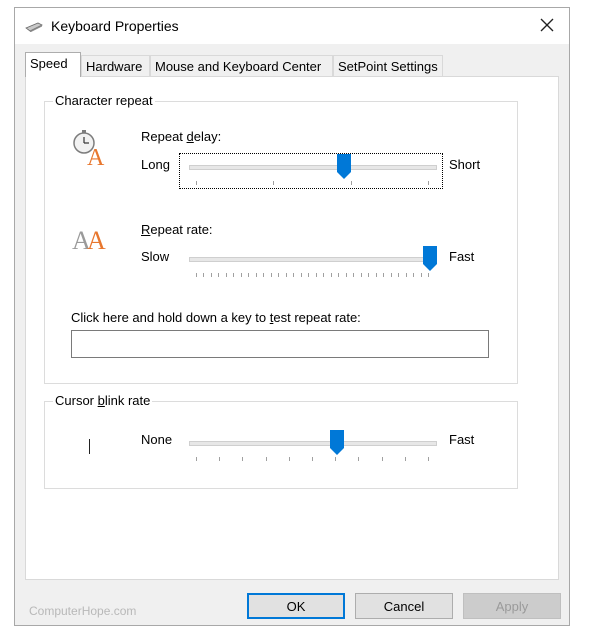 The height and width of the screenshot is (639, 590). I want to click on tab-hardware-label: Hardware, so click(114, 66).